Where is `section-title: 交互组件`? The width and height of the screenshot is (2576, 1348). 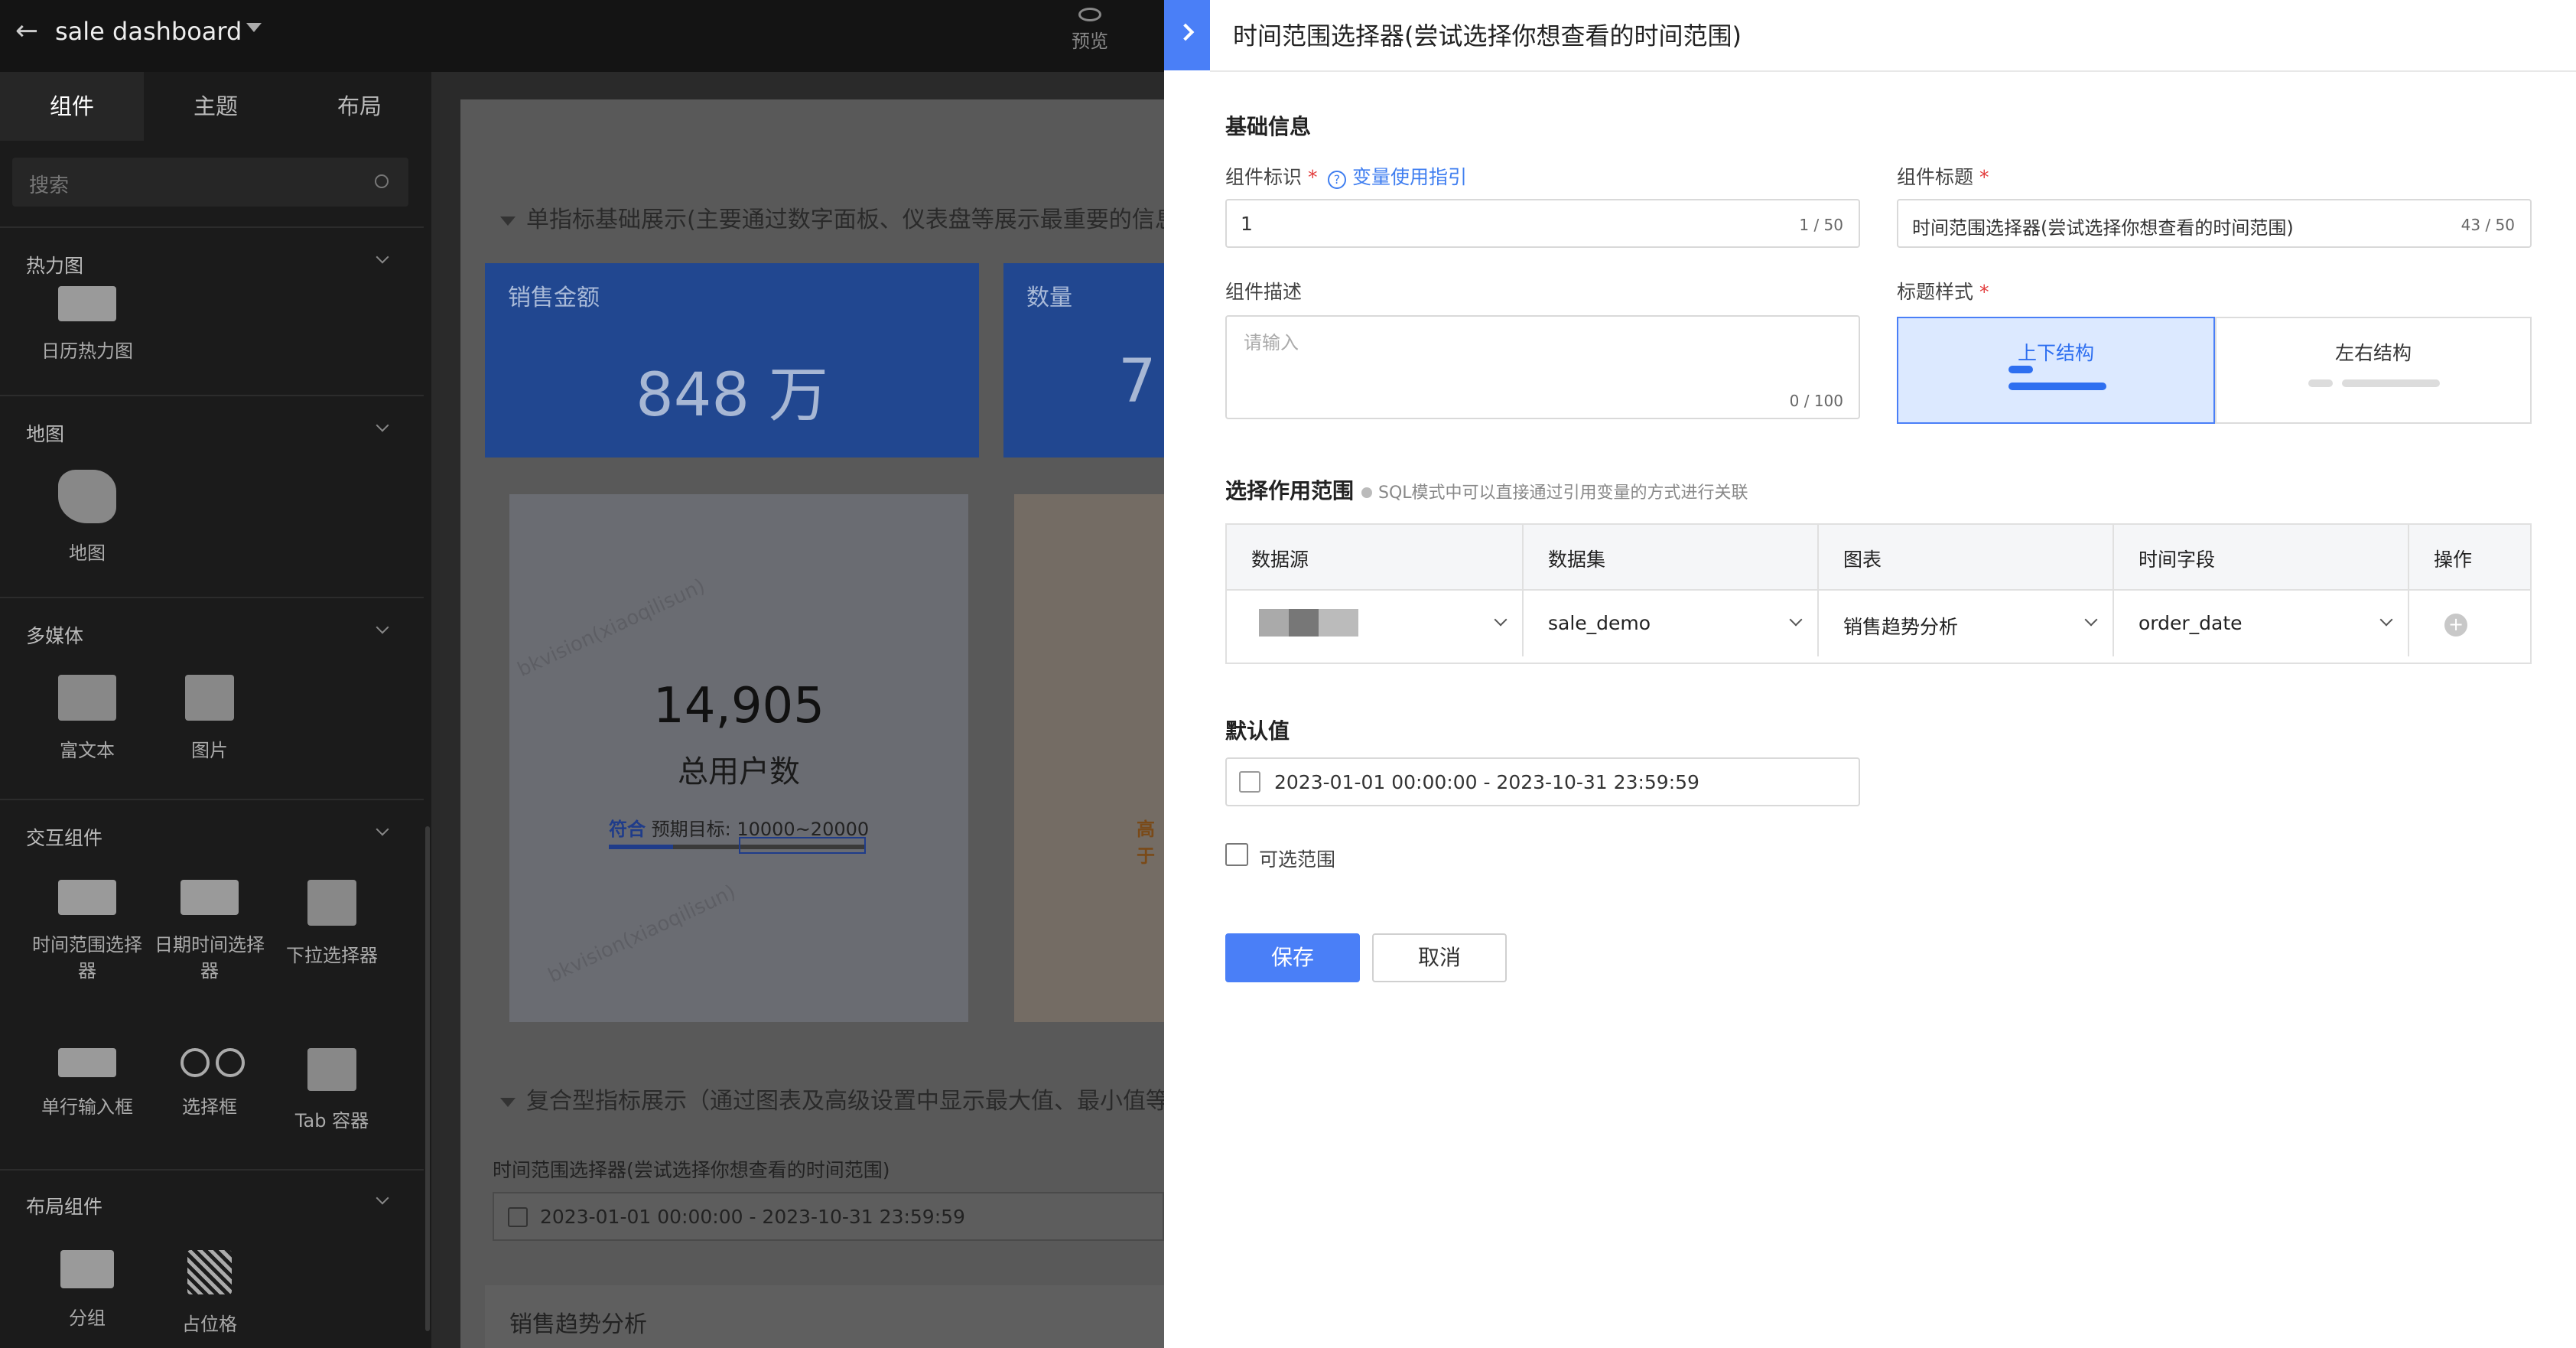
section-title: 交互组件 is located at coordinates (64, 838).